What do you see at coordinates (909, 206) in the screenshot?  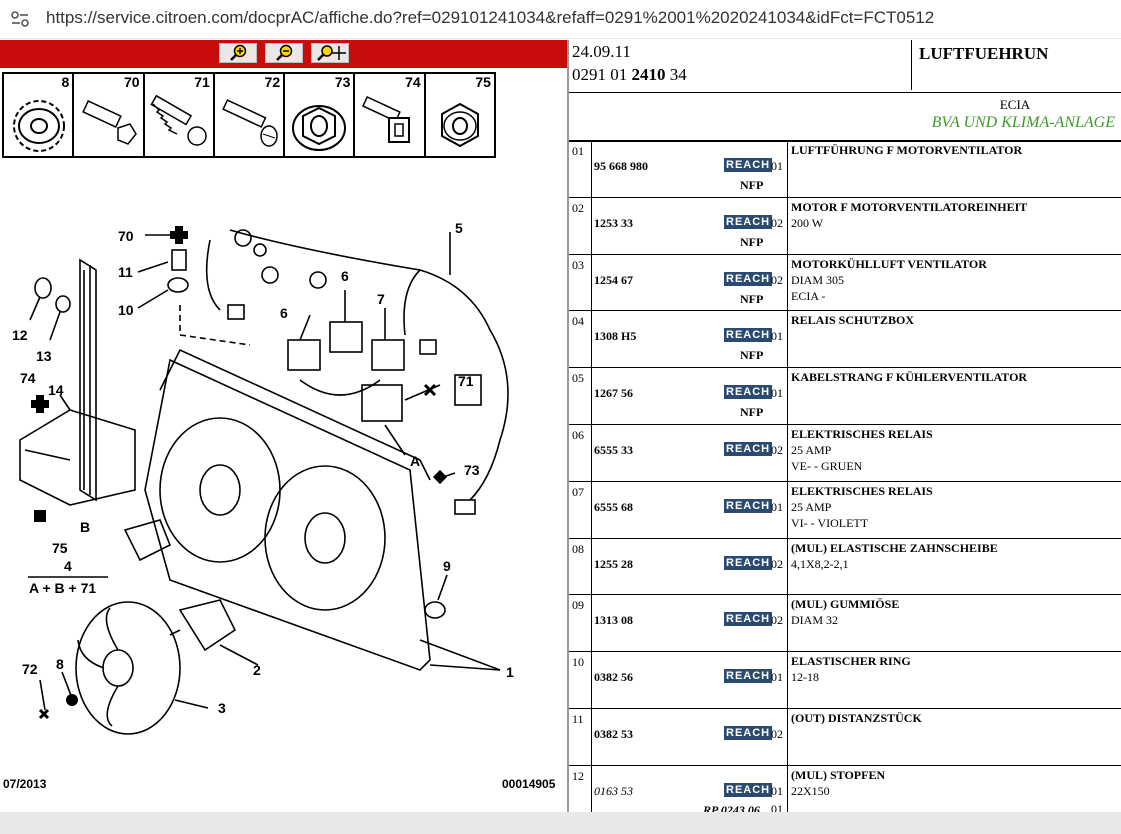 I see `part-description: MOTOR F MOTORVENTILATOREINHEIT` at bounding box center [909, 206].